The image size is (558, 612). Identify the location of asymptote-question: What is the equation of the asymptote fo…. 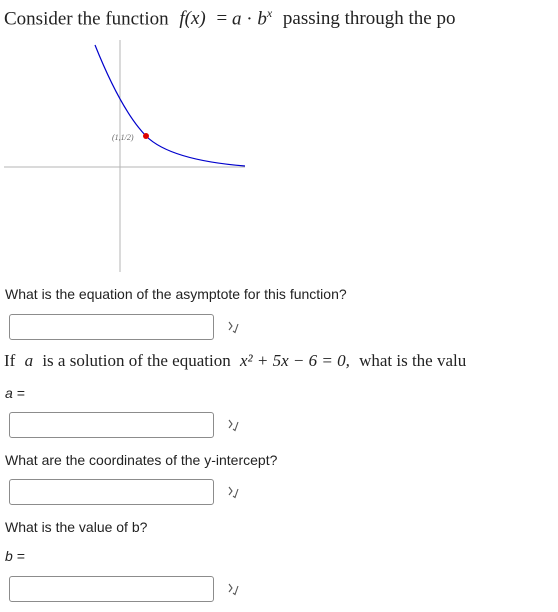
(176, 294).